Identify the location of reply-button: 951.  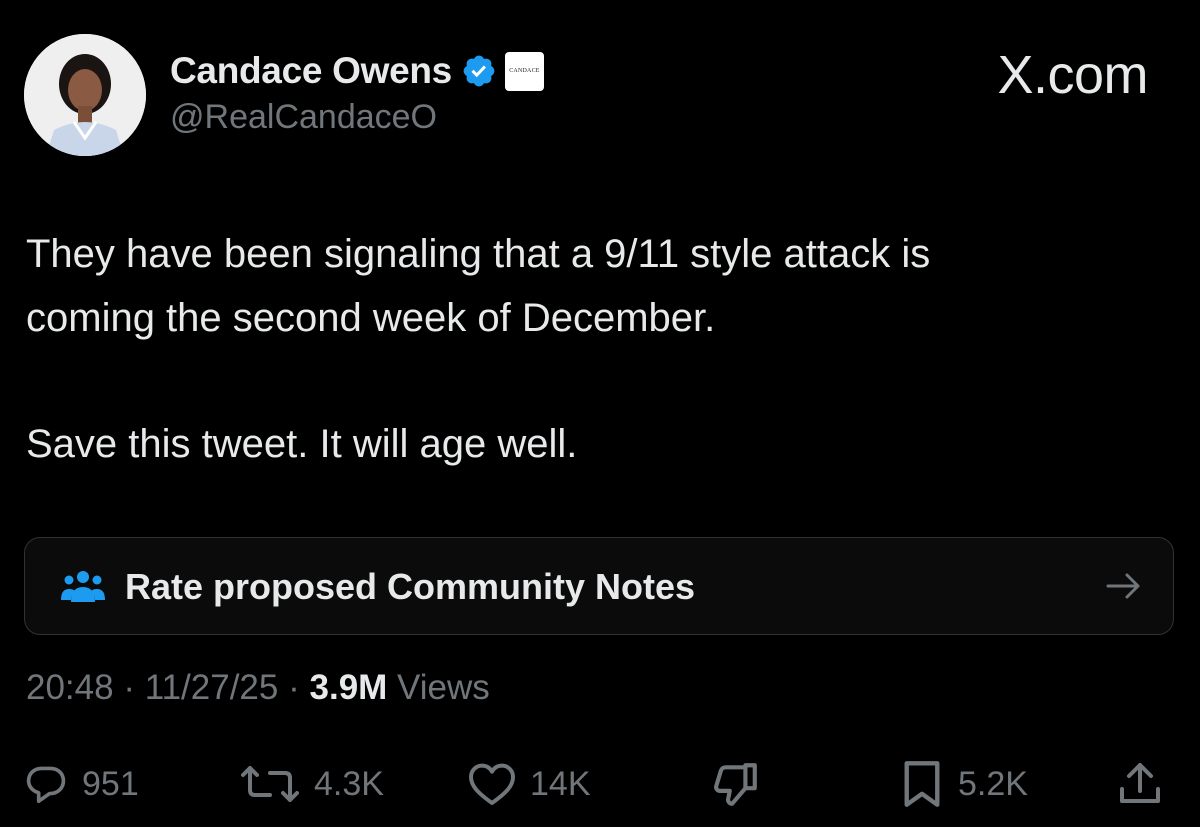
(81, 784).